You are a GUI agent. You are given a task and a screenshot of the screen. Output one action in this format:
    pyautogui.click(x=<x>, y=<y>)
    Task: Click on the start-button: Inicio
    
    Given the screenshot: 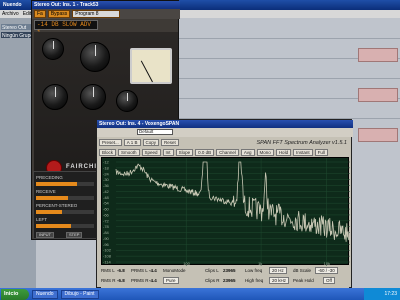 What is the action you would take?
    pyautogui.click(x=15, y=294)
    